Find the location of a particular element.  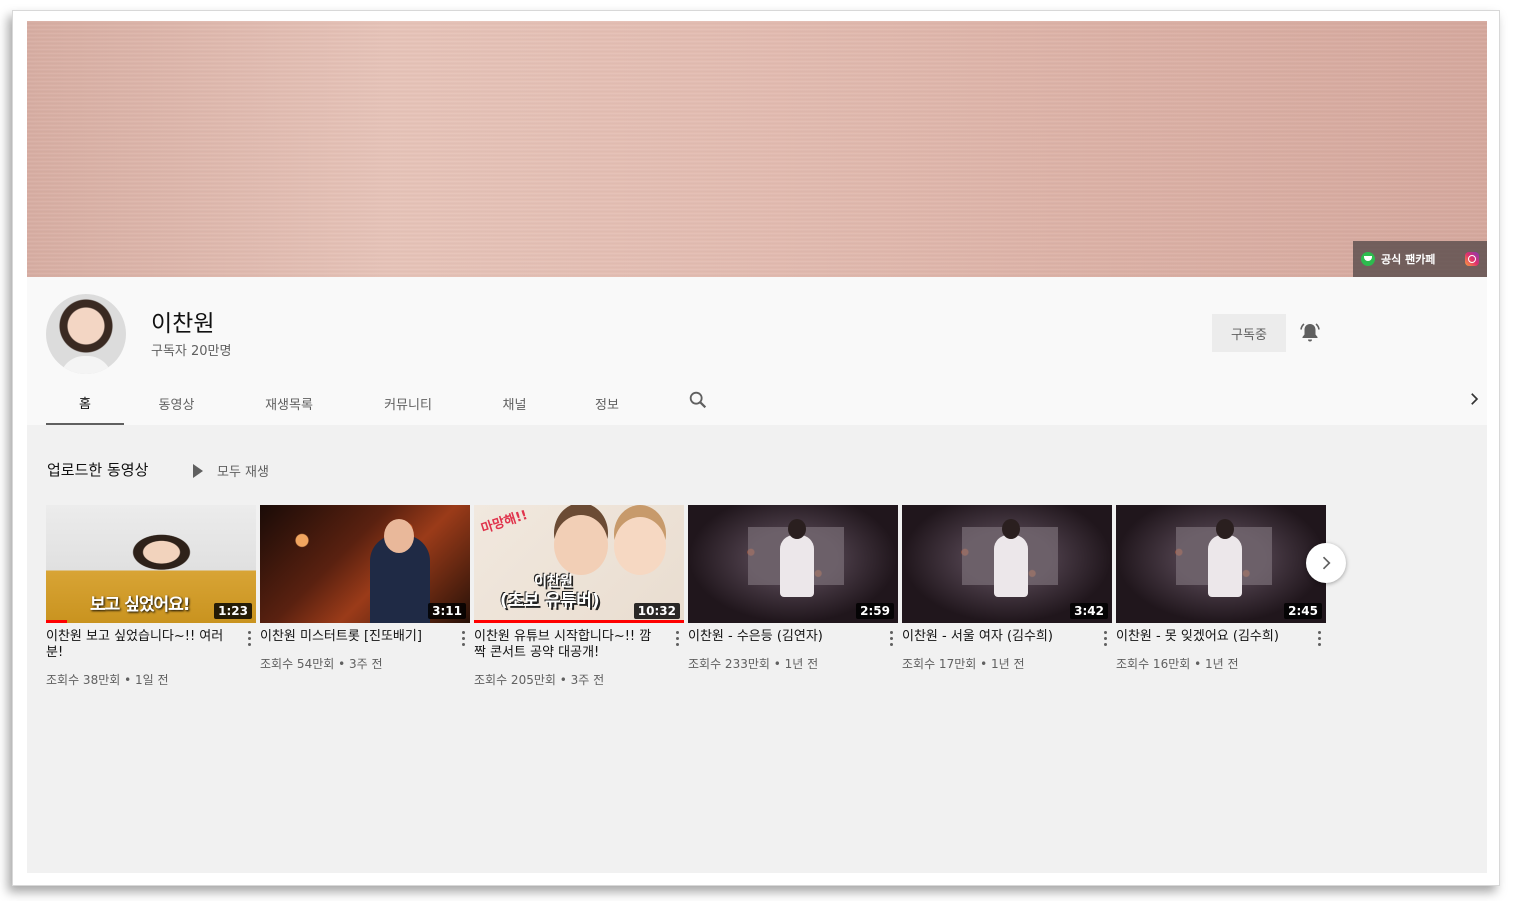

video-duration: 10:32 is located at coordinates (656, 611).